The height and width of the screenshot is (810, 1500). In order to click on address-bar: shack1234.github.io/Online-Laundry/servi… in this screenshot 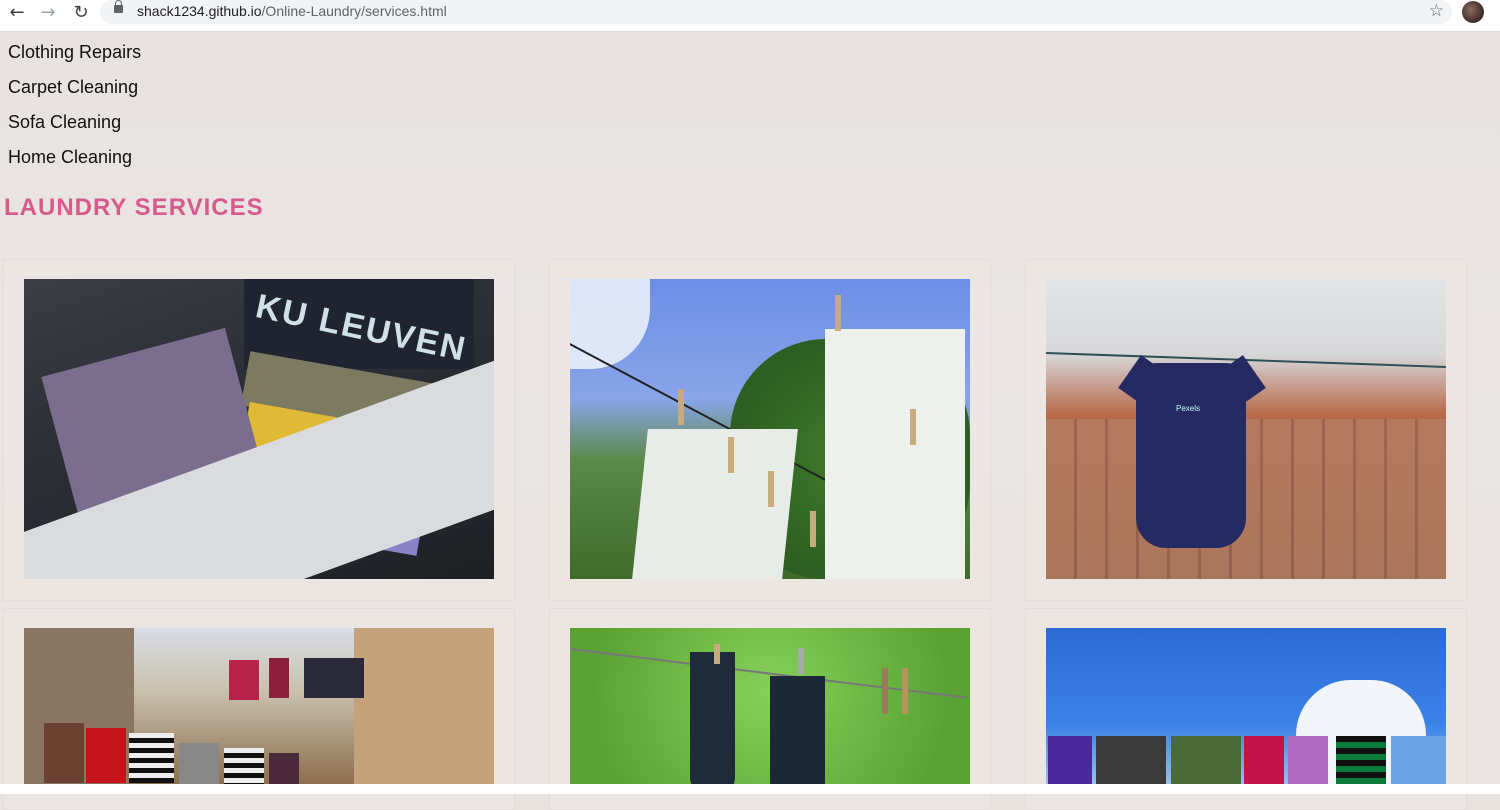, I will do `click(776, 12)`.